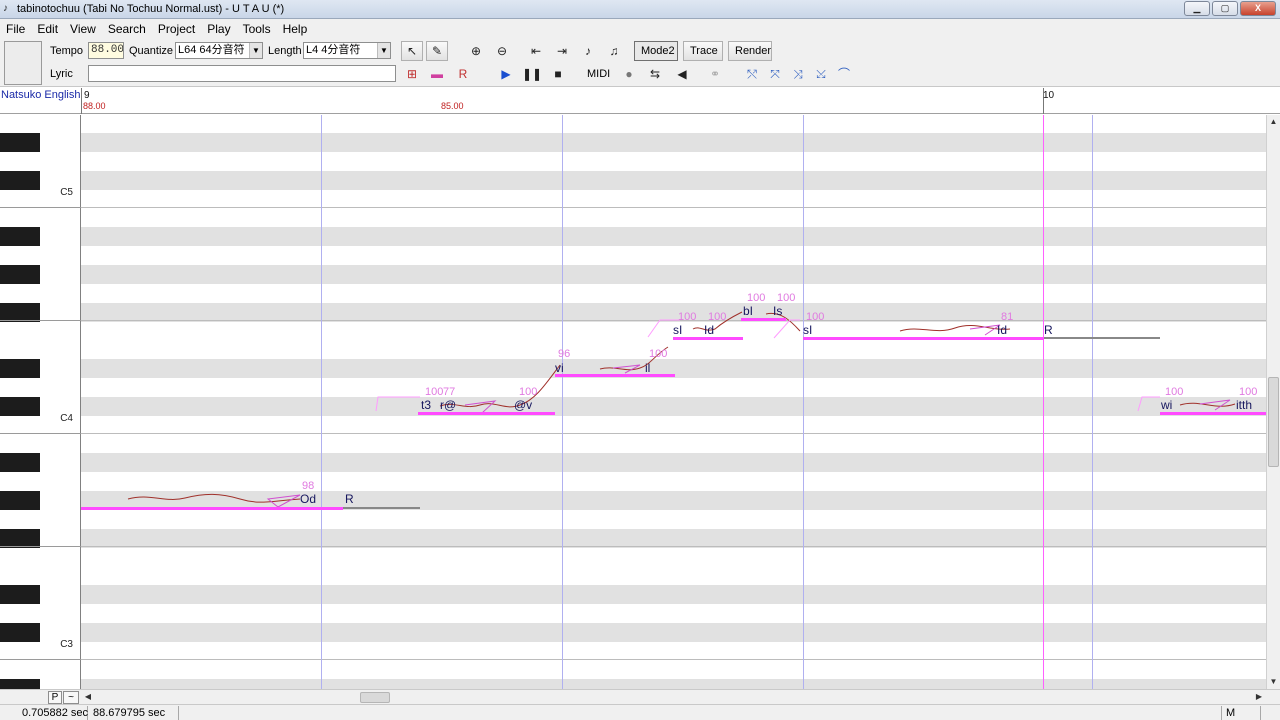 This screenshot has height=720, width=1280. I want to click on zoom-in-icon: ⊕, so click(476, 51).